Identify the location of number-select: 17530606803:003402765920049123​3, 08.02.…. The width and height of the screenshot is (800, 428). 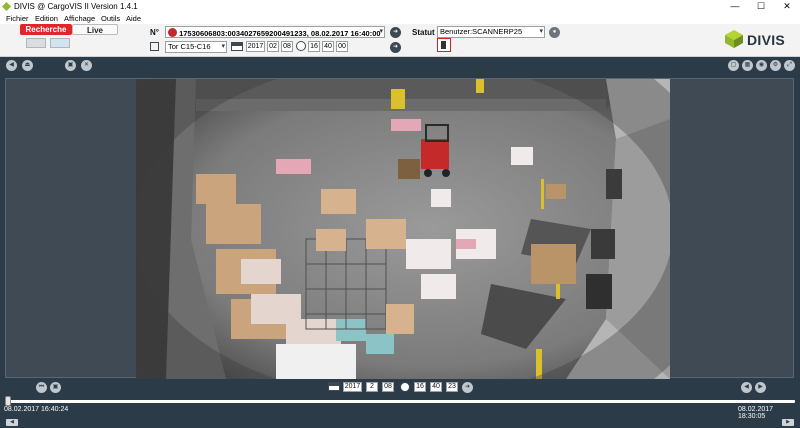
(275, 32).